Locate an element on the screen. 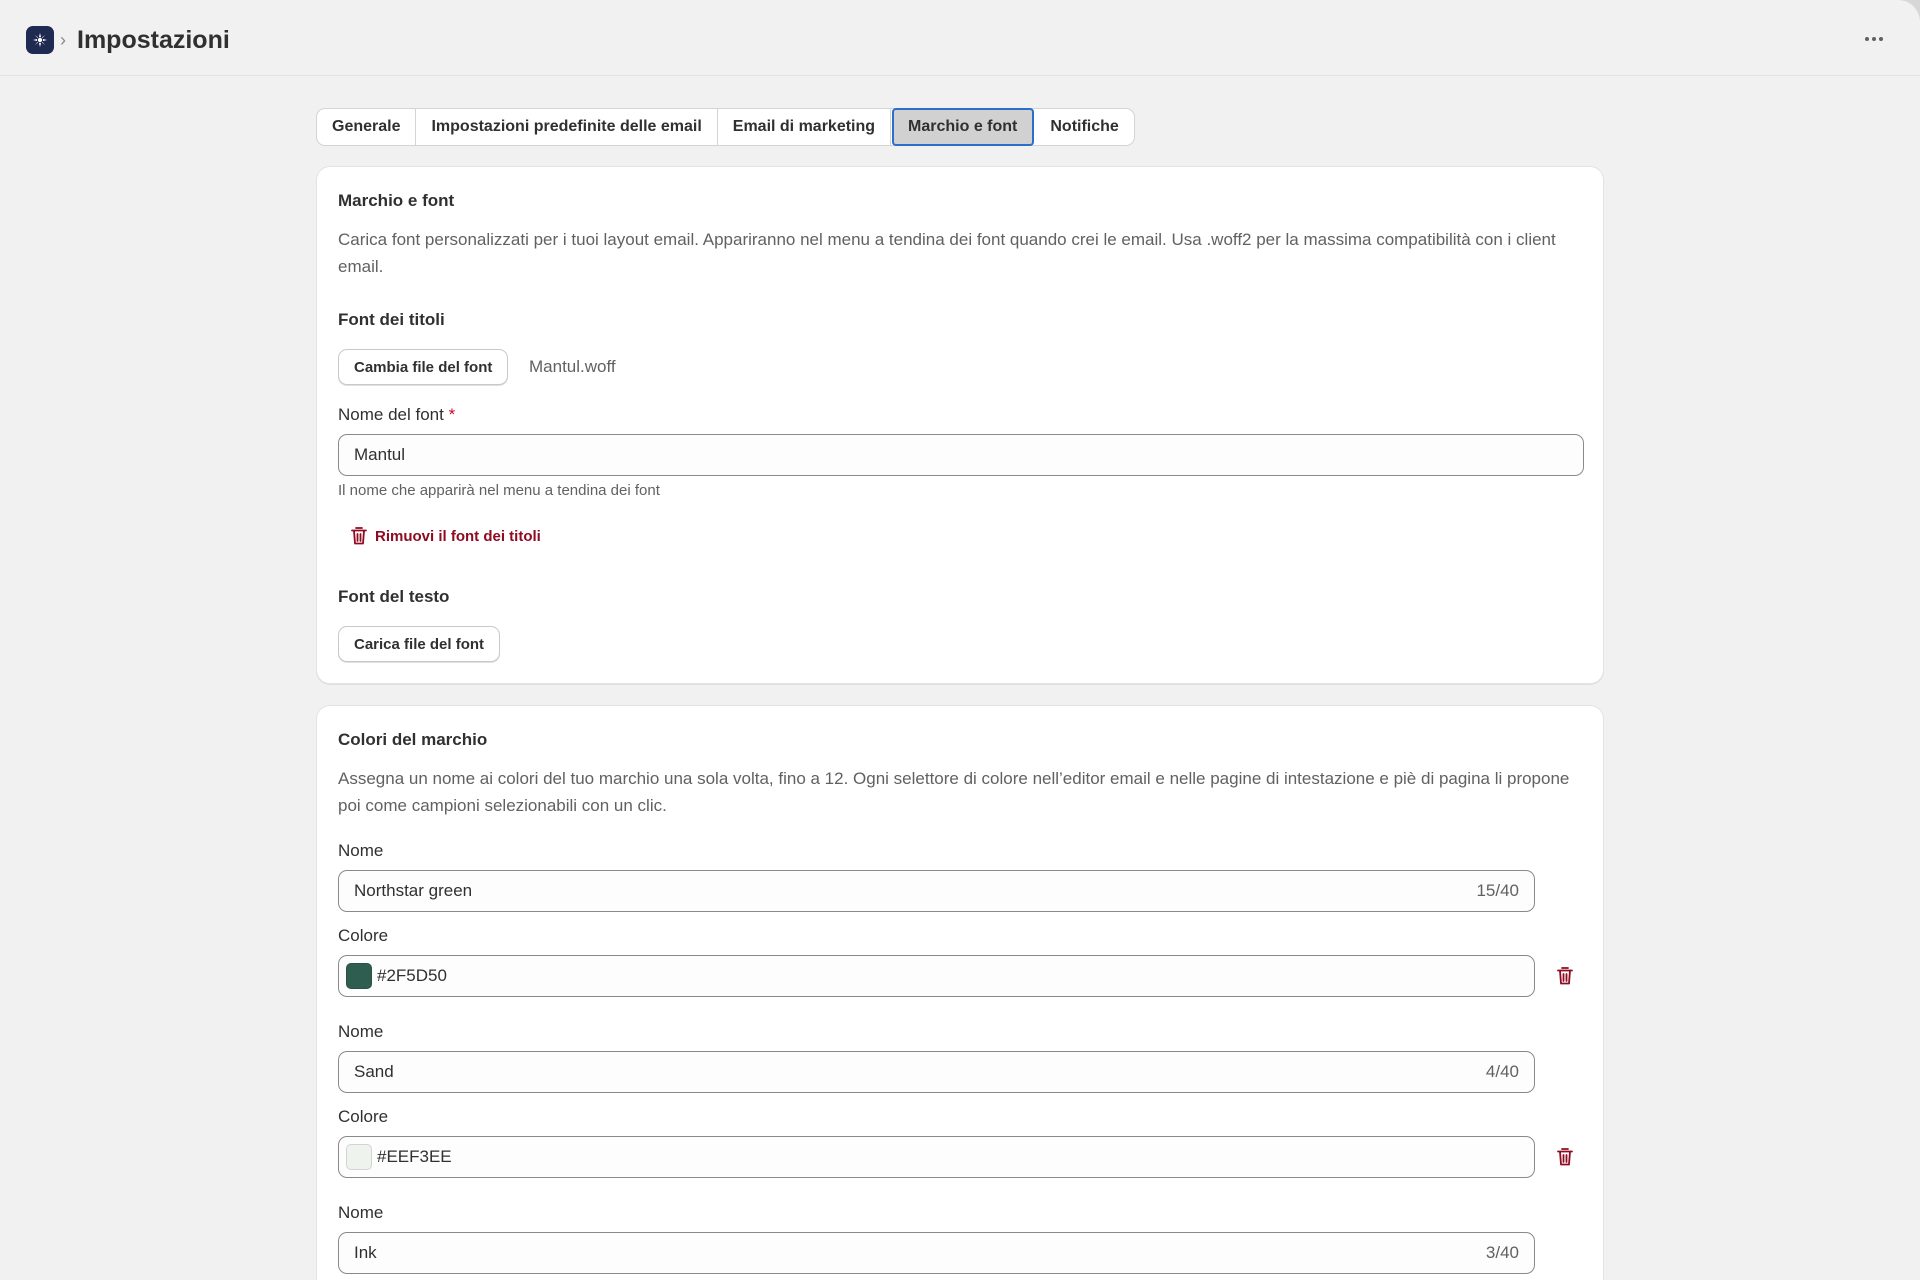  color-hex-input: #EEF3EE is located at coordinates (936, 1157).